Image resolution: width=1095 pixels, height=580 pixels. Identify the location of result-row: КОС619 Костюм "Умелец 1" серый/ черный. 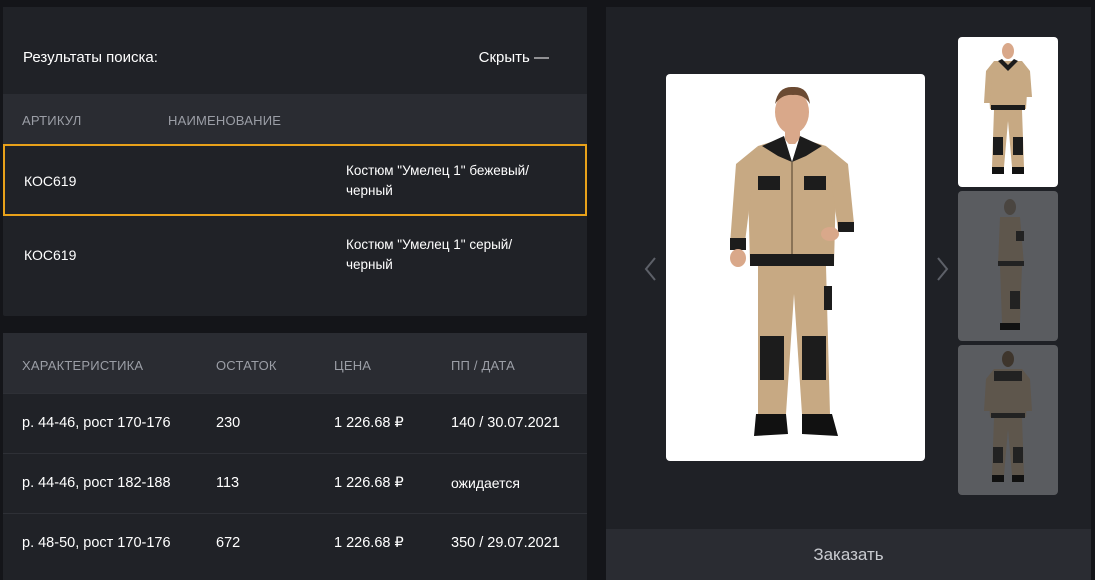
(295, 254).